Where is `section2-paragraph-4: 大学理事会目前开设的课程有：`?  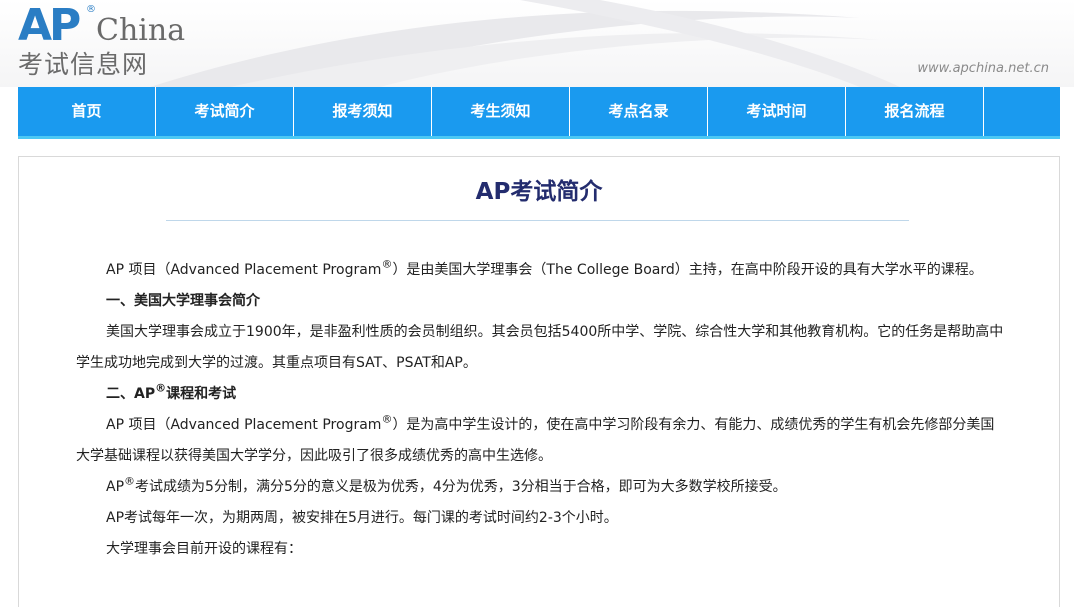 section2-paragraph-4: 大学理事会目前开设的课程有： is located at coordinates (204, 549).